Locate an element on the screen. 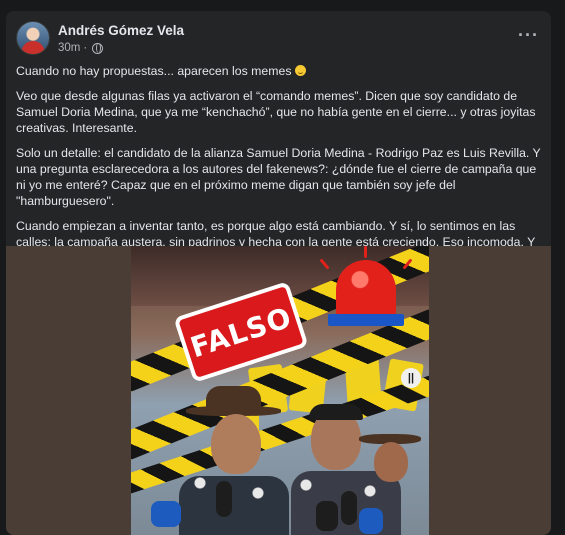 The height and width of the screenshot is (535, 565). post-meta: 30m · is located at coordinates (81, 48).